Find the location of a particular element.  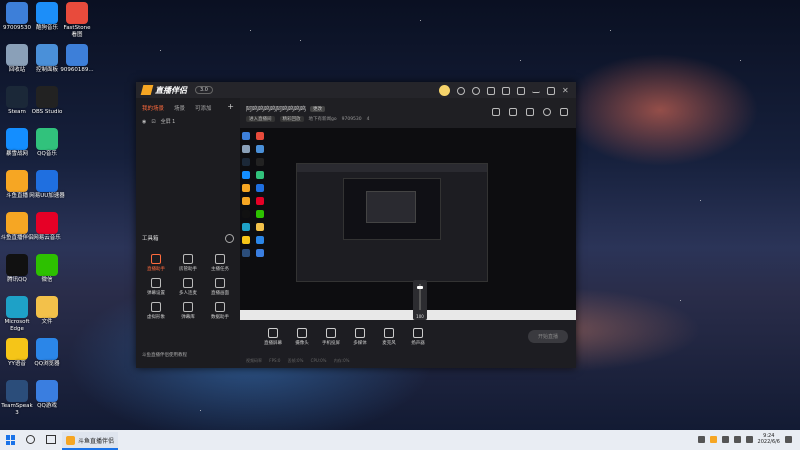

scene-item: ◉ ⊡ 全屏 1 is located at coordinates (188, 121).